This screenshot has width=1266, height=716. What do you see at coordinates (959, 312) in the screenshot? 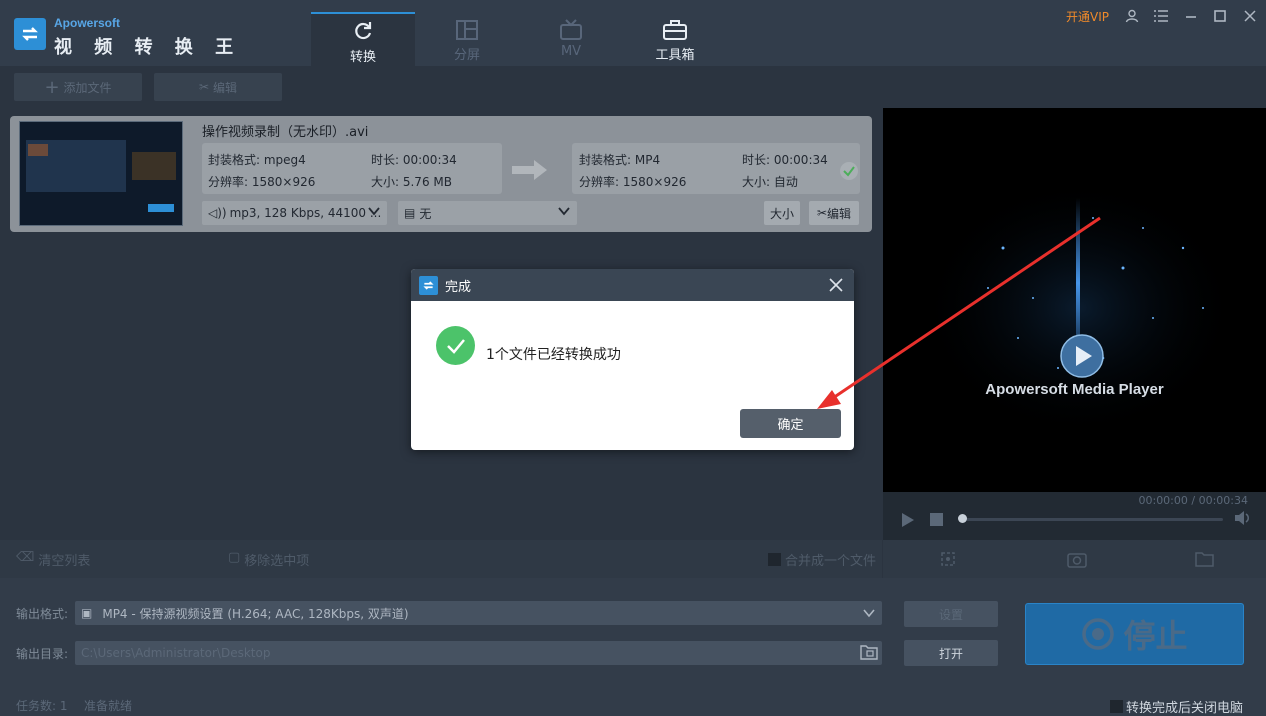
I see `annotation-arrow` at bounding box center [959, 312].